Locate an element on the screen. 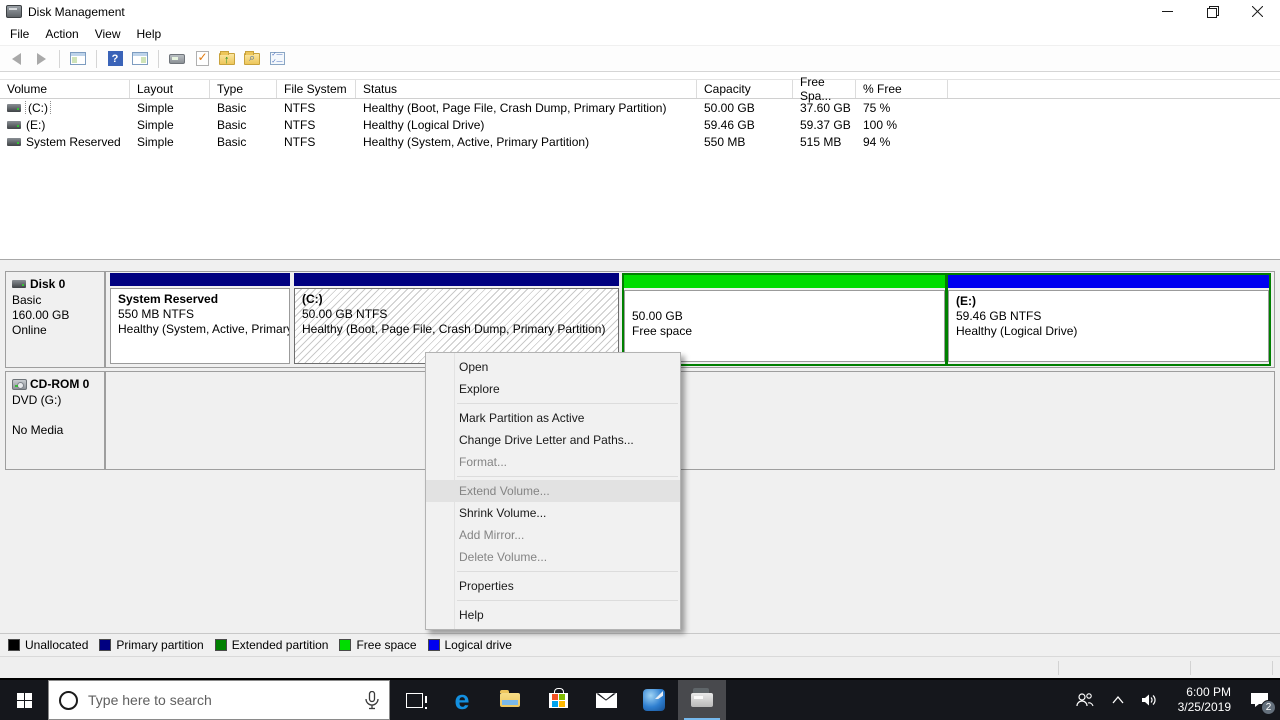 The width and height of the screenshot is (1280, 720). disk-management-taskbar-button is located at coordinates (702, 700).